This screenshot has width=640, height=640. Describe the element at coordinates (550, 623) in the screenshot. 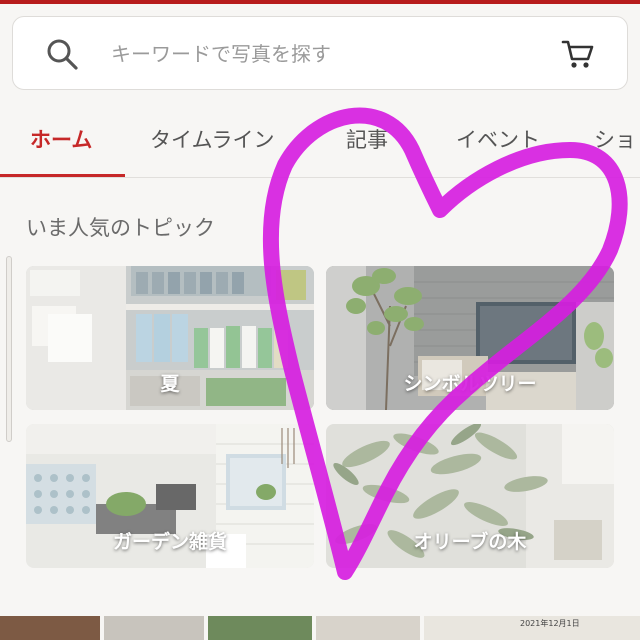

I see `photo-date-stamp: 2021年12月1日` at that location.